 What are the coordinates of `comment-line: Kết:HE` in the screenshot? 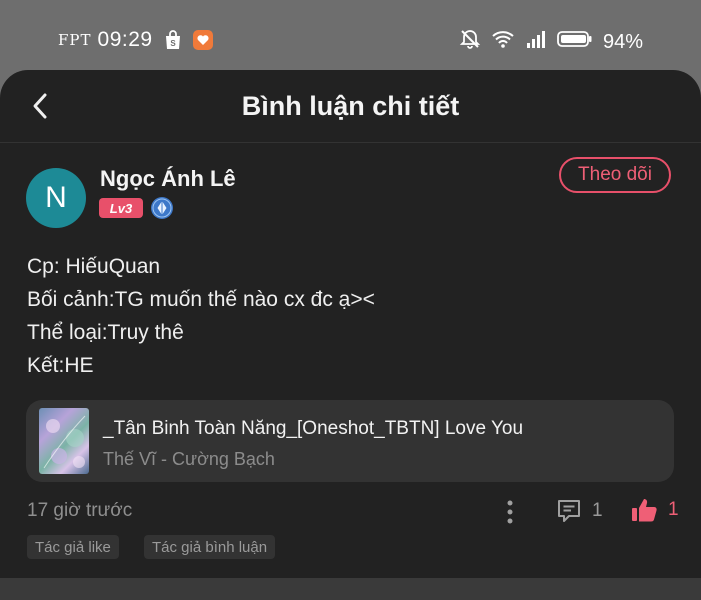 It's located at (60, 365).